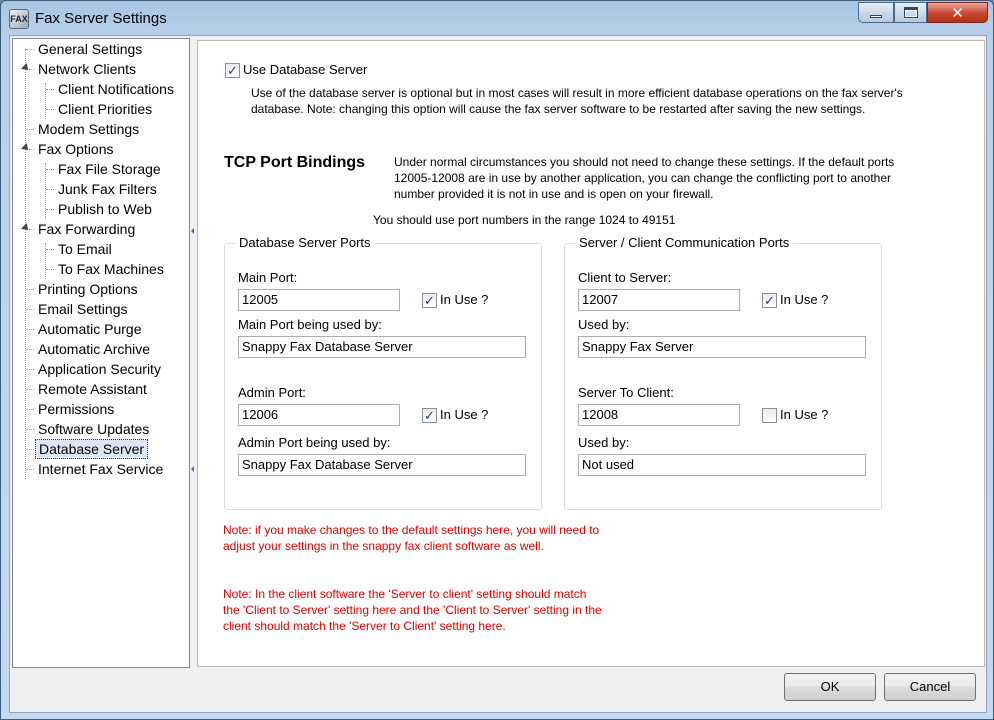  Describe the element at coordinates (111, 269) in the screenshot. I see `sidebar-item-to-fax-machines: To Fax Machines` at that location.